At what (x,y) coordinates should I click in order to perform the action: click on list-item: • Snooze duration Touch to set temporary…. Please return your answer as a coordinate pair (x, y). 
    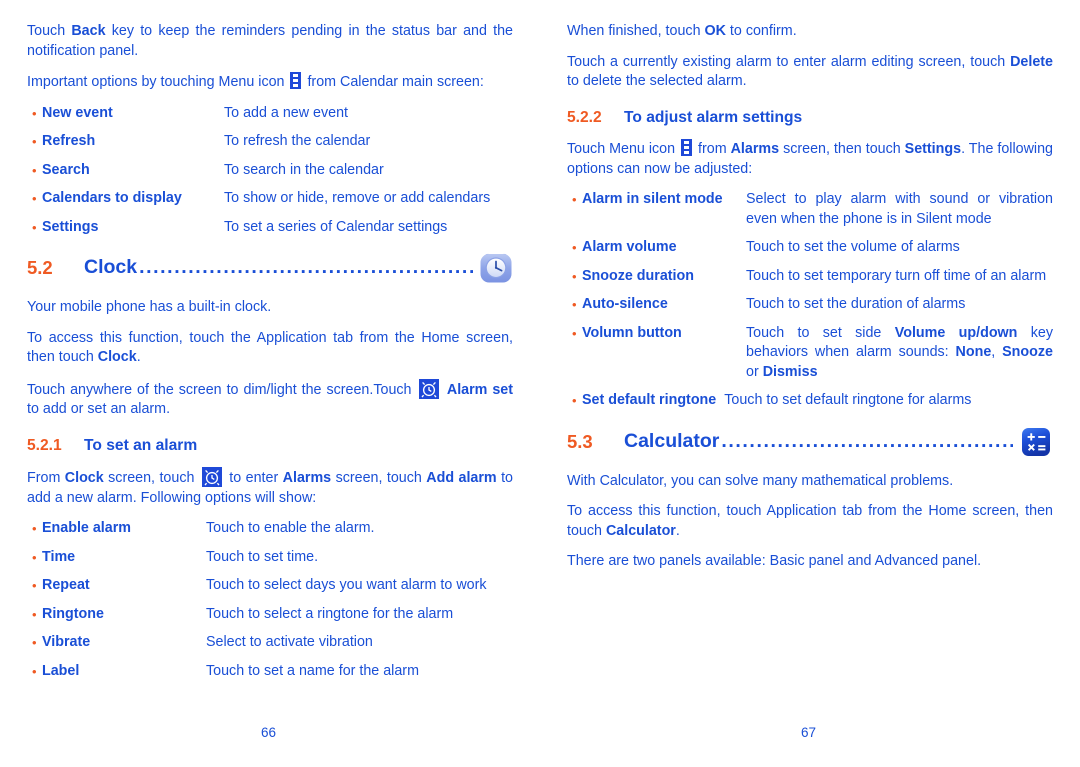
    Looking at the image, I should click on (810, 277).